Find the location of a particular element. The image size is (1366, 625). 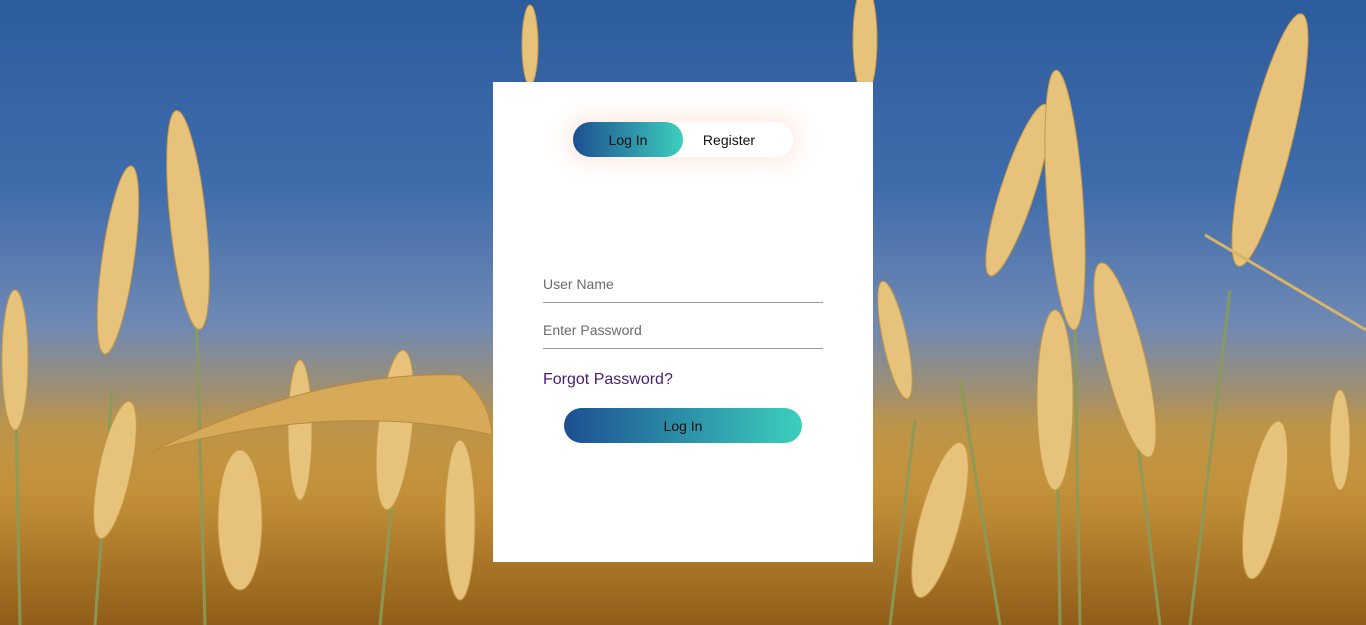

auth-mode-toggle: Log In Register is located at coordinates (683, 139).